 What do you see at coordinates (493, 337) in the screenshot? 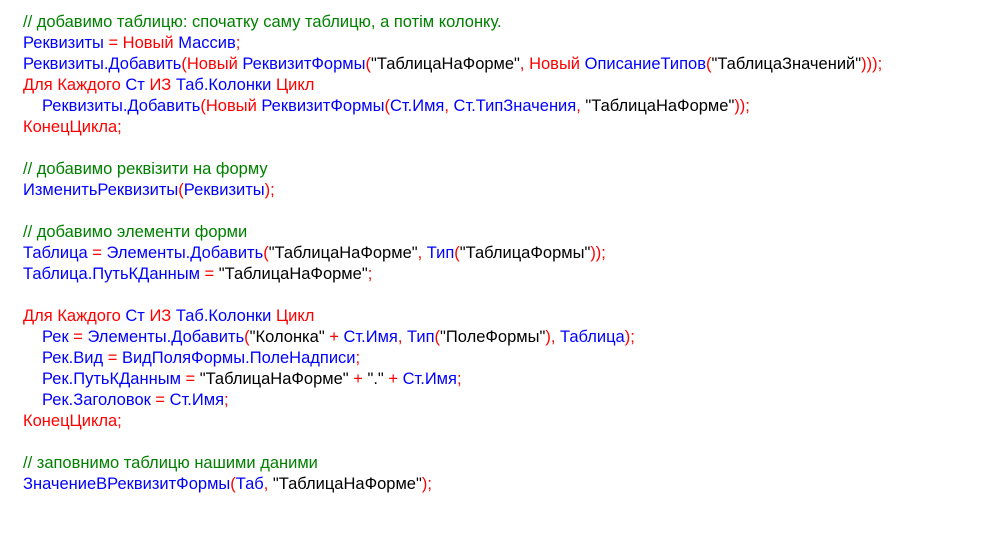
I see `code-string: "ПолеФормы"` at bounding box center [493, 337].